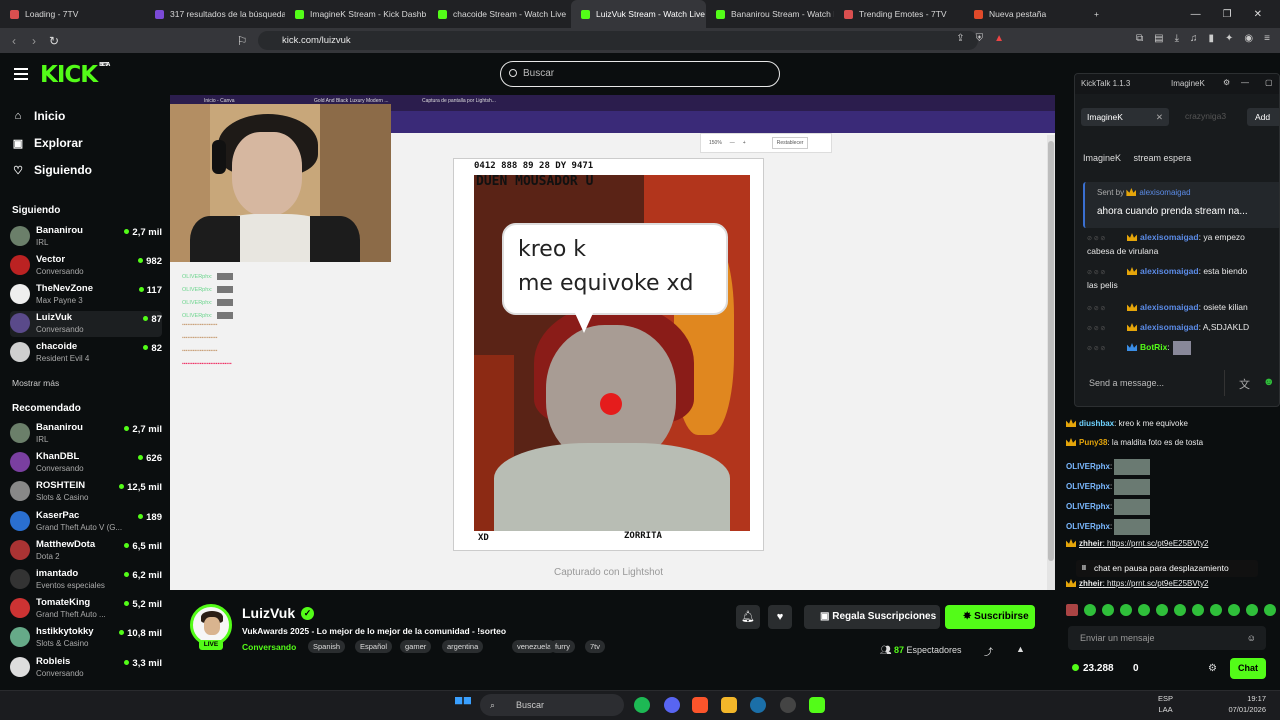  Describe the element at coordinates (1167, 568) in the screenshot. I see `chat-paused-banner: chat en pausa para desplazamiento` at that location.